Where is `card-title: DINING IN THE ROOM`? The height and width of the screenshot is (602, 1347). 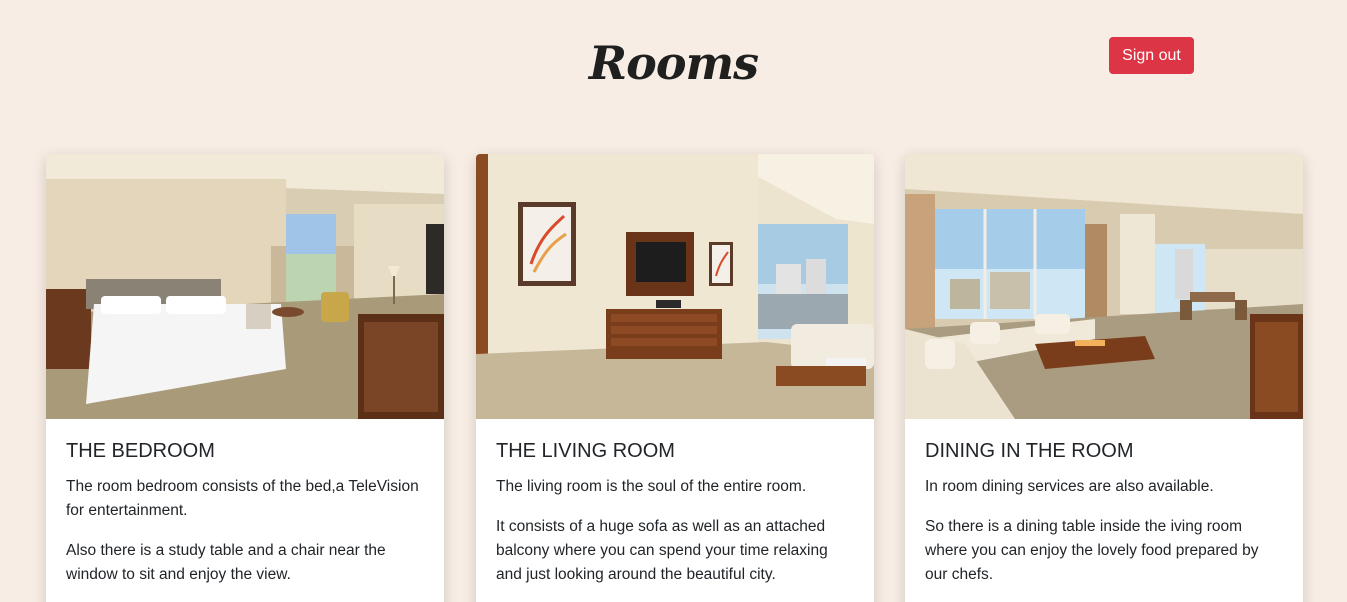 card-title: DINING IN THE ROOM is located at coordinates (1029, 451).